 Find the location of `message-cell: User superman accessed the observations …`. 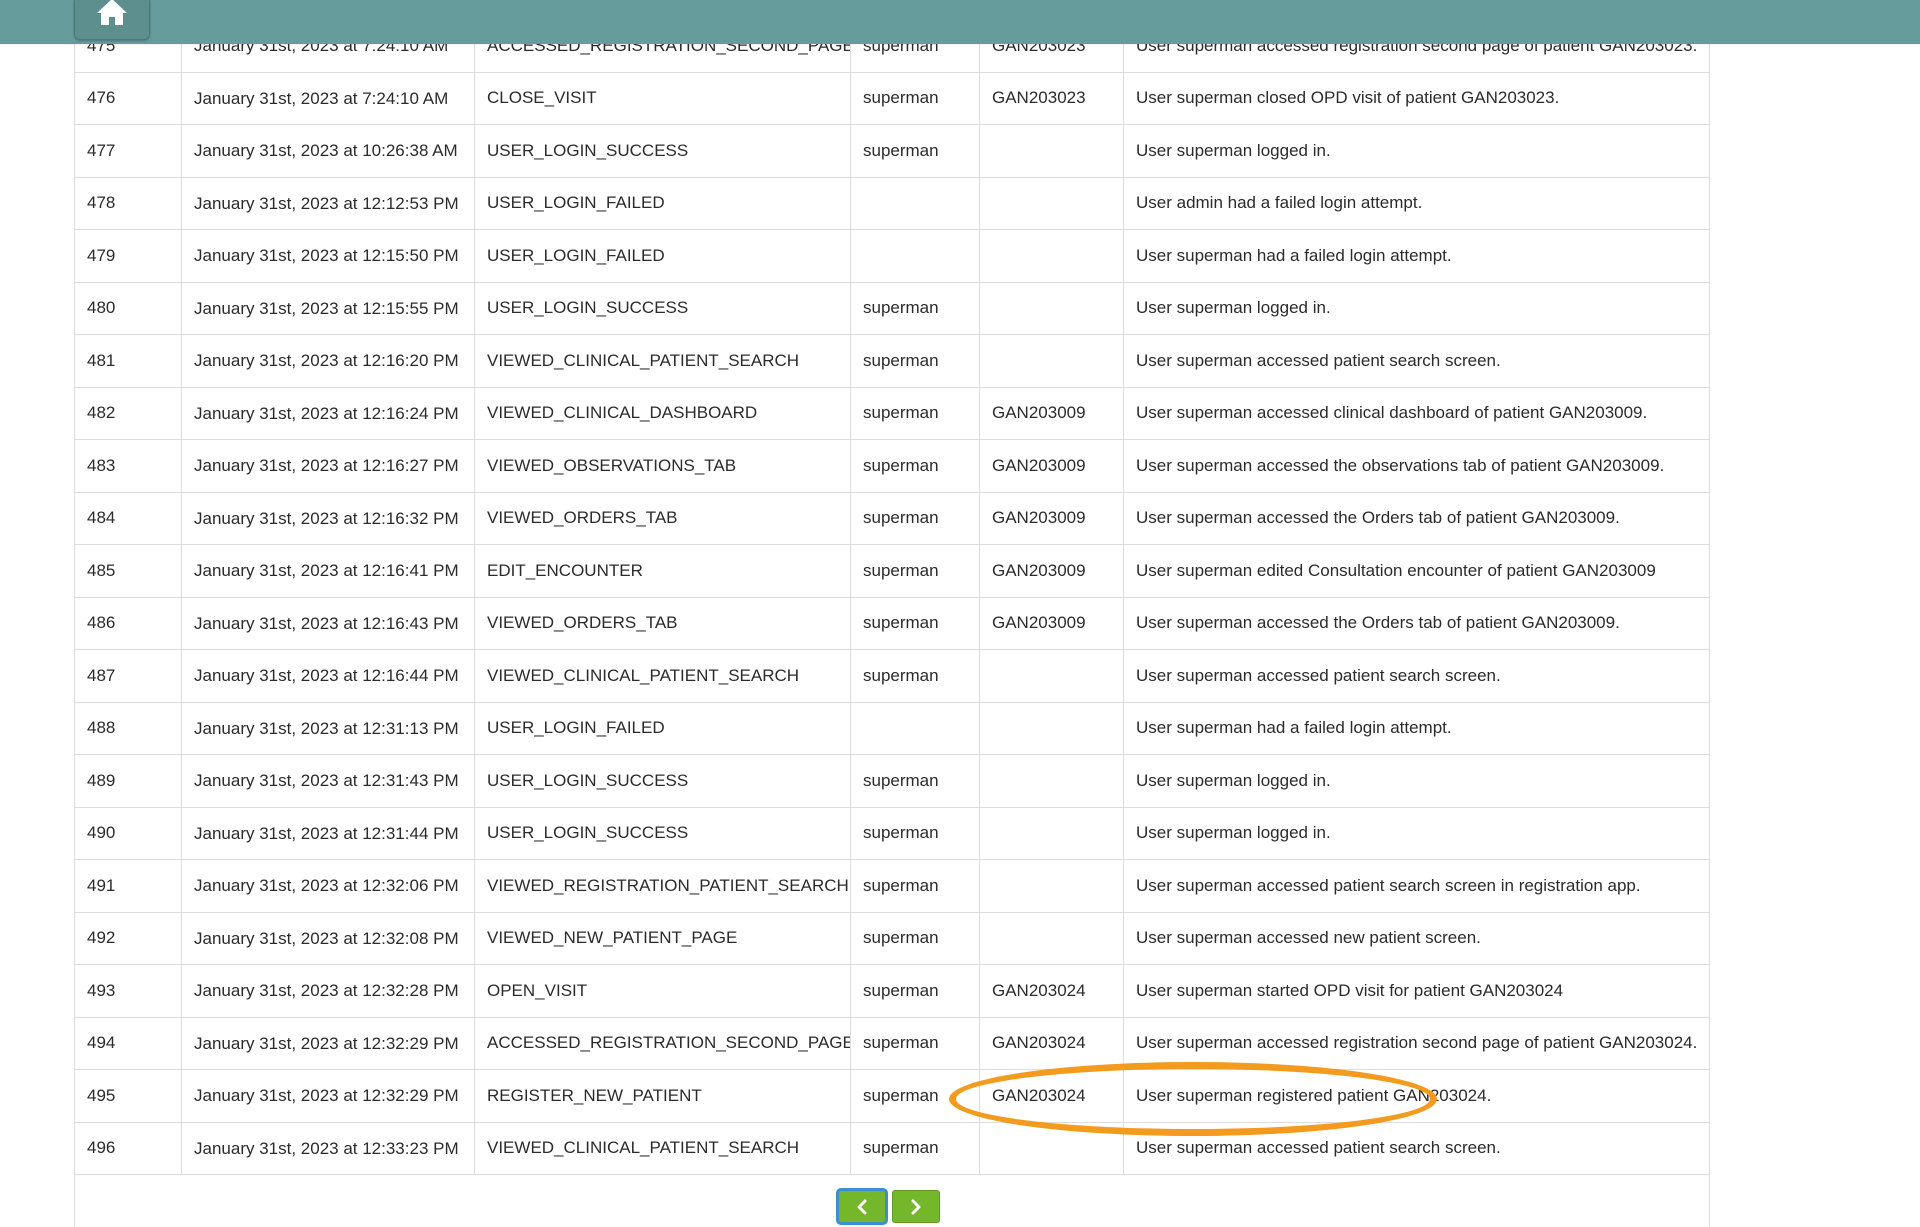

message-cell: User superman accessed the observations … is located at coordinates (1416, 466).